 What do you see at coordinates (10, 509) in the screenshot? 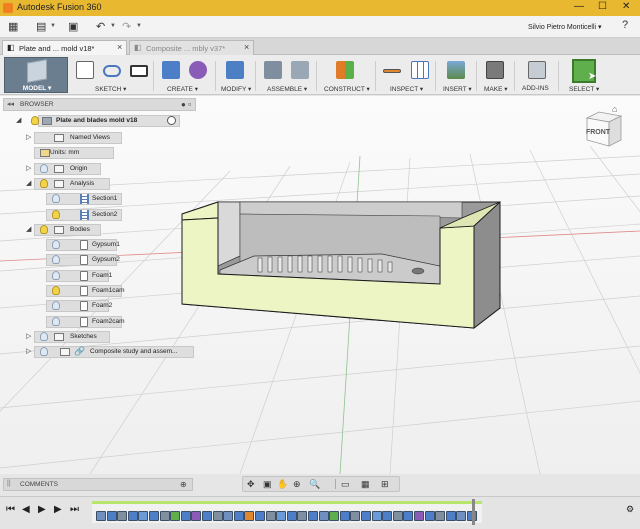
I see `go-to-start-icon: ⏮` at bounding box center [10, 509].